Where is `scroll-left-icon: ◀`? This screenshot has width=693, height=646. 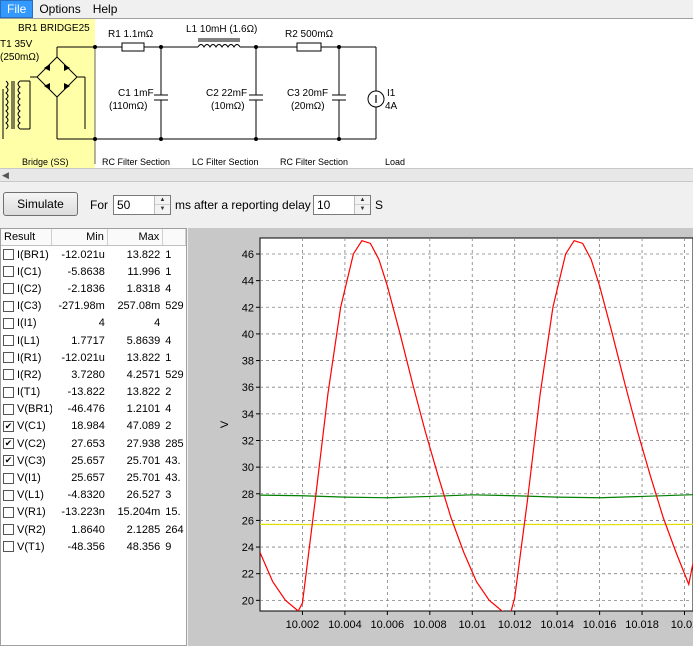
scroll-left-icon: ◀ is located at coordinates (5, 175).